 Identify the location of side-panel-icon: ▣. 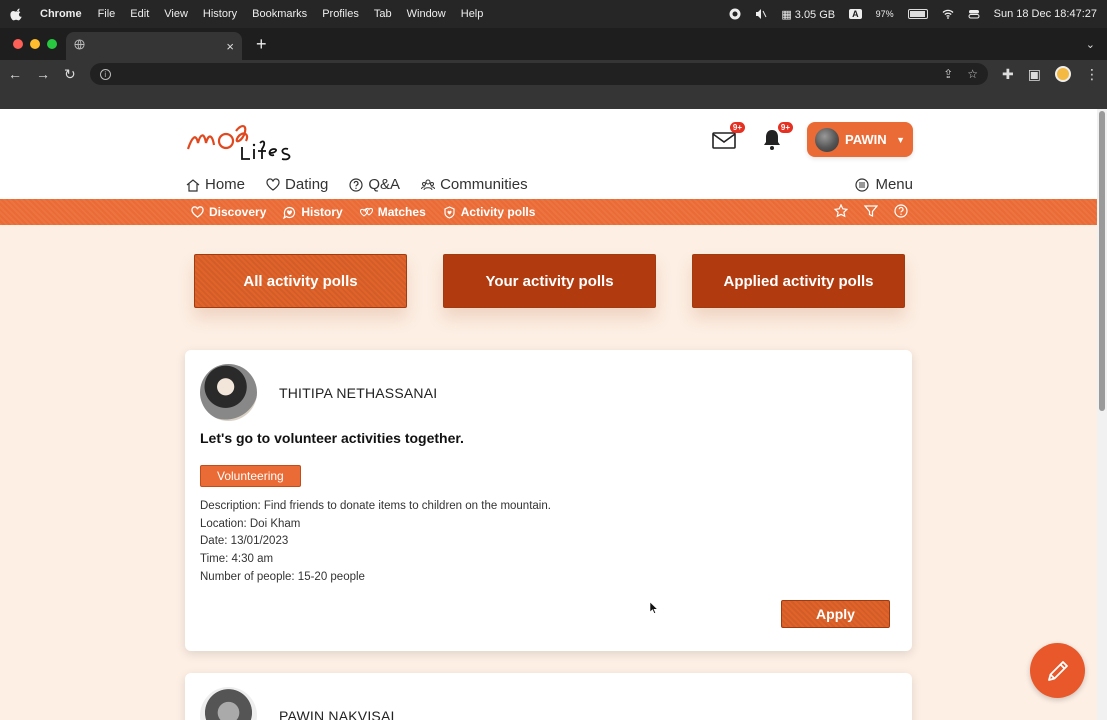
(1034, 74).